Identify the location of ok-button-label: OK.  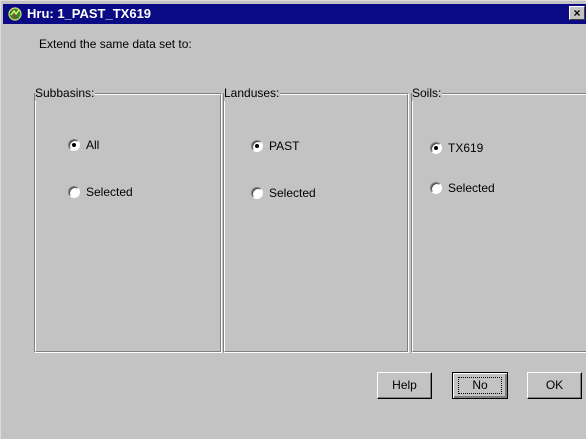
(554, 385).